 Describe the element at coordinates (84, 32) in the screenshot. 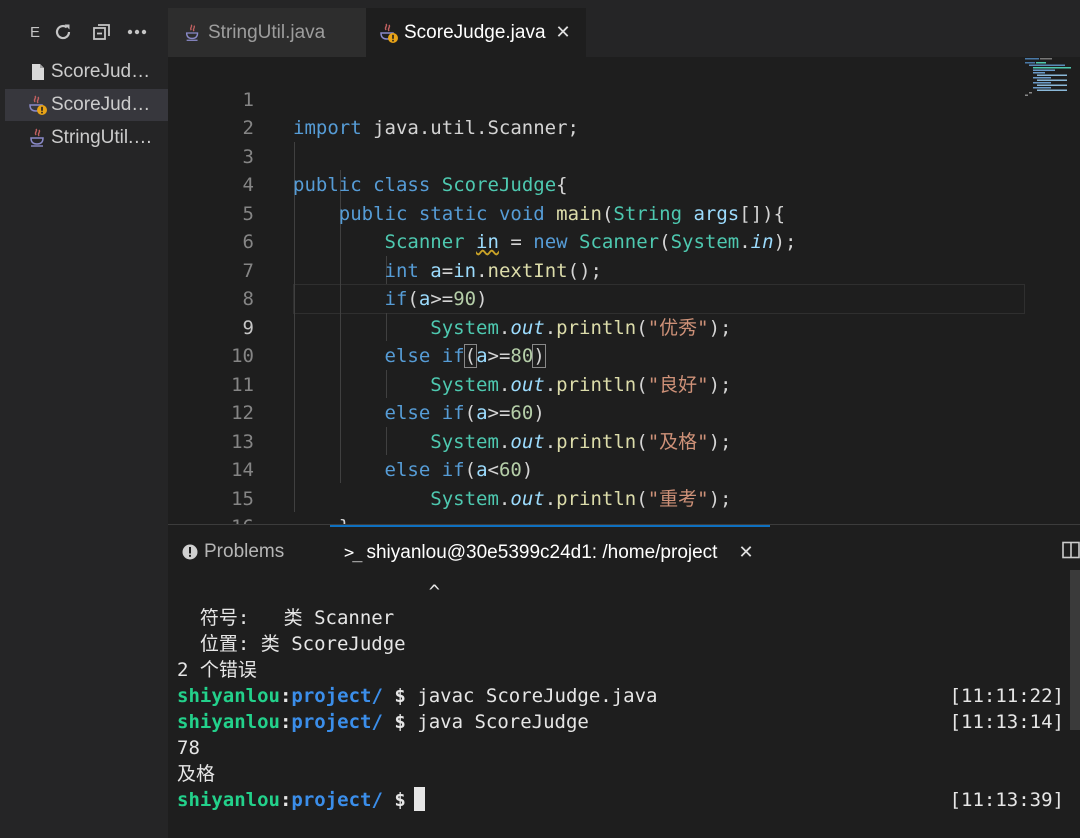

I see `explorer-toolbar: E` at that location.